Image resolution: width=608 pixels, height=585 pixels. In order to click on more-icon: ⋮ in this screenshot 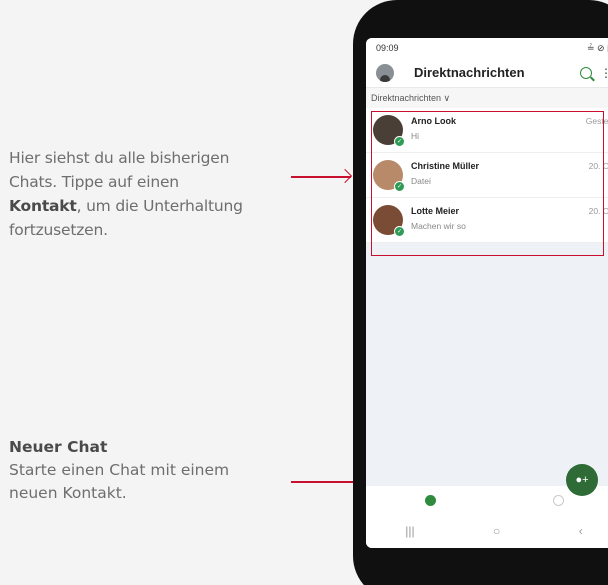, I will do `click(604, 73)`.